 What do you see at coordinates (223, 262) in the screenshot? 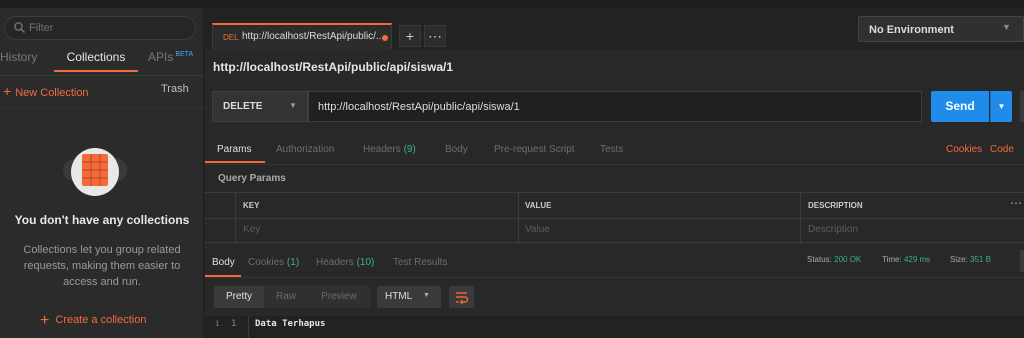
I see `response-tab-body: Body` at bounding box center [223, 262].